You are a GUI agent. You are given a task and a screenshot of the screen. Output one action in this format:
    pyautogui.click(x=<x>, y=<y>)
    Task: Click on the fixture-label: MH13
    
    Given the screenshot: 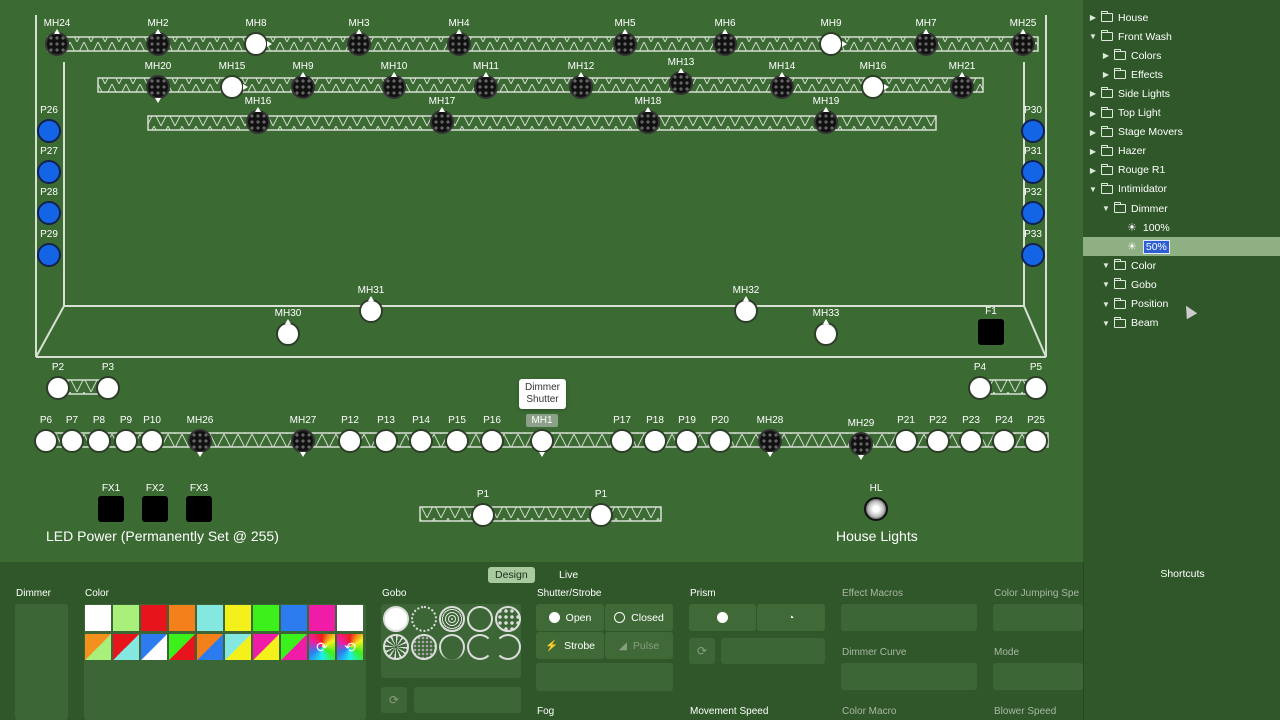 What is the action you would take?
    pyautogui.click(x=681, y=62)
    